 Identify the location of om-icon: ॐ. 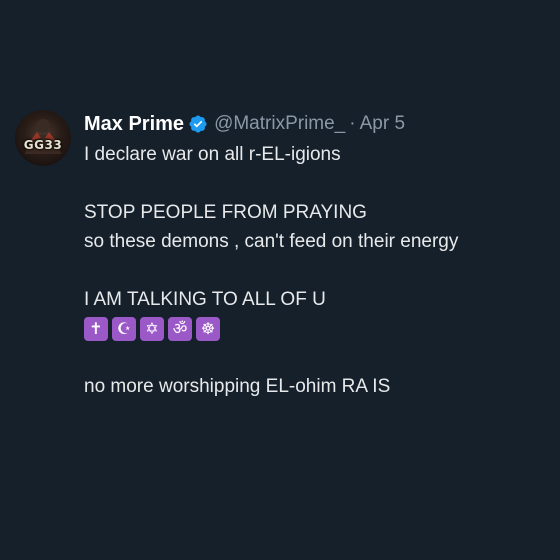
(180, 328).